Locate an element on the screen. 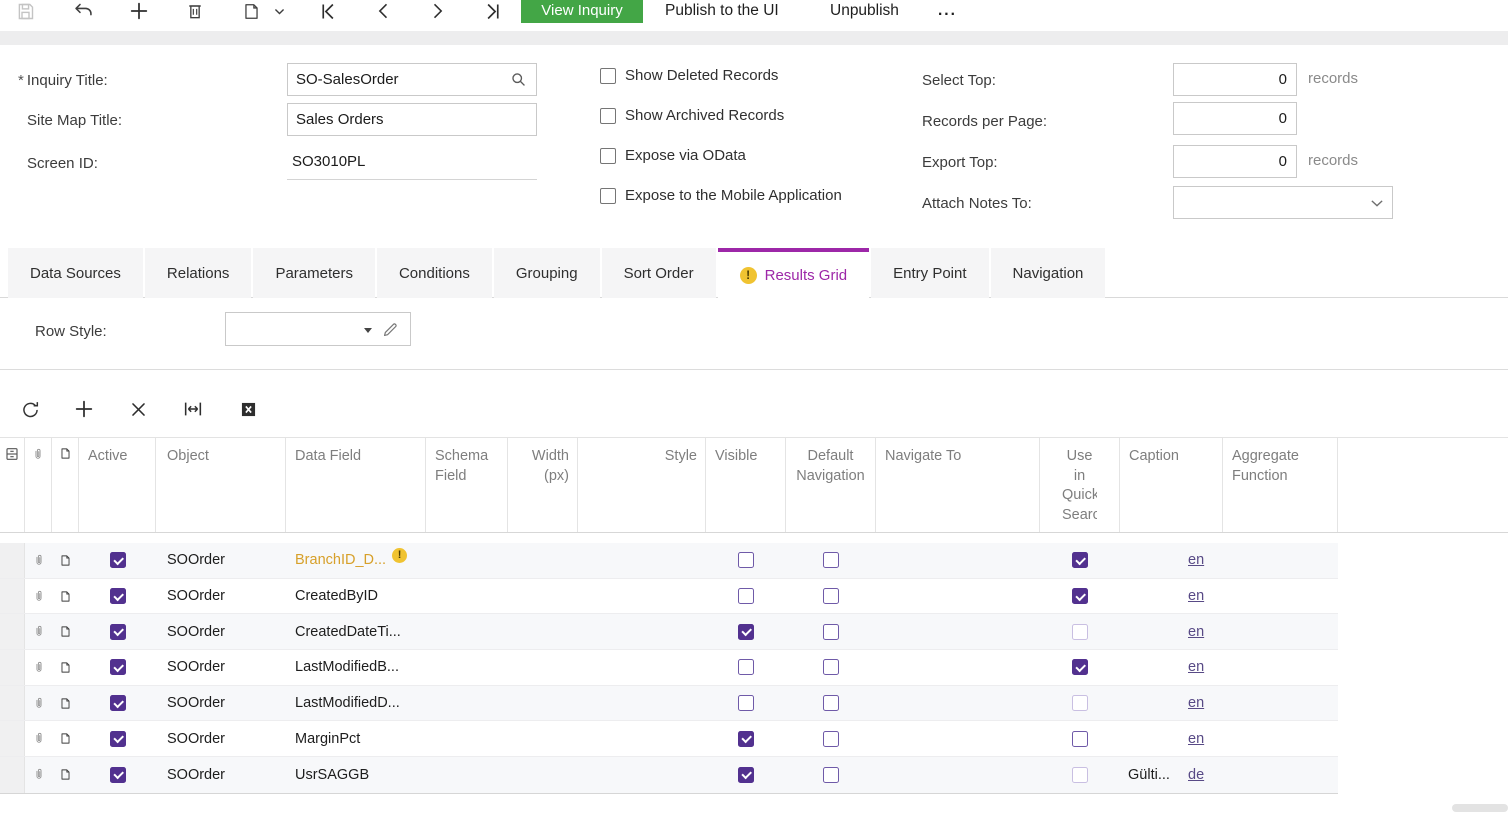 The image size is (1508, 815). copy-note-icon is located at coordinates (251, 12).